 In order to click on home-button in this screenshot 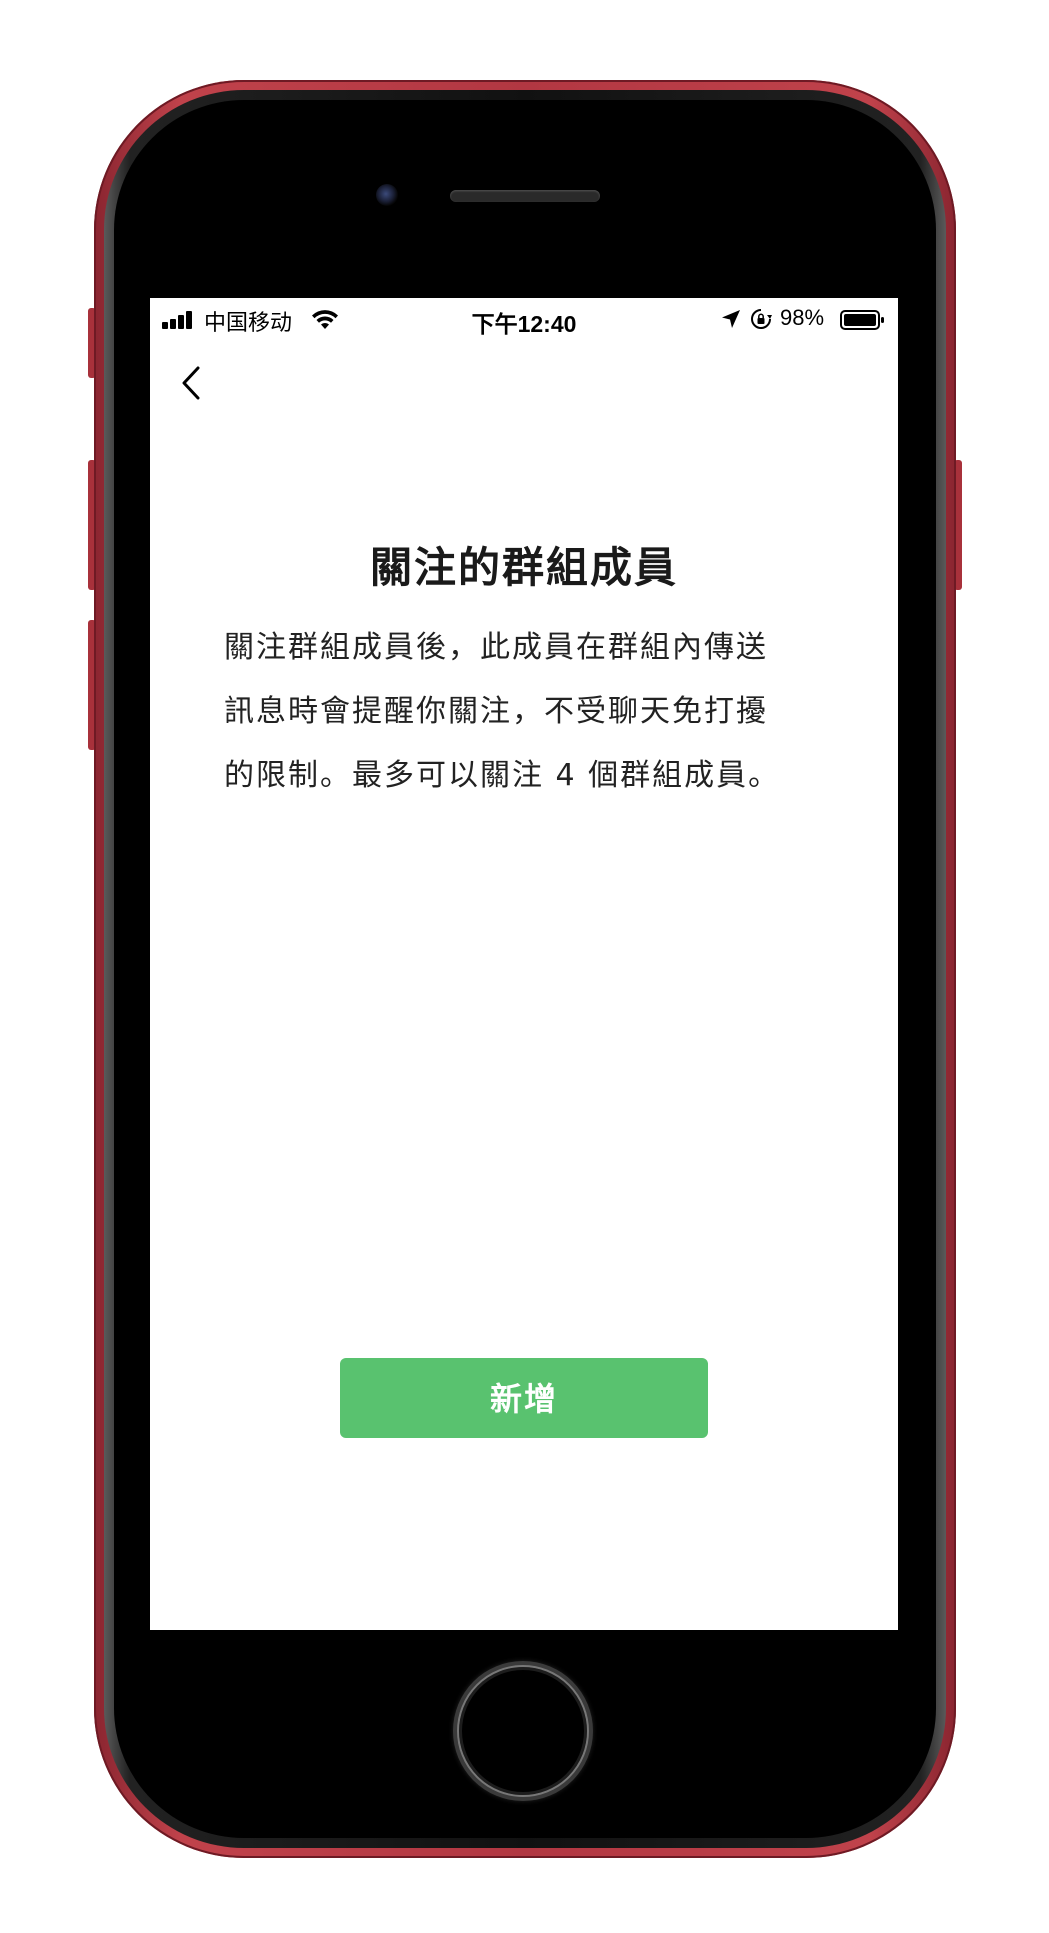, I will do `click(523, 1731)`.